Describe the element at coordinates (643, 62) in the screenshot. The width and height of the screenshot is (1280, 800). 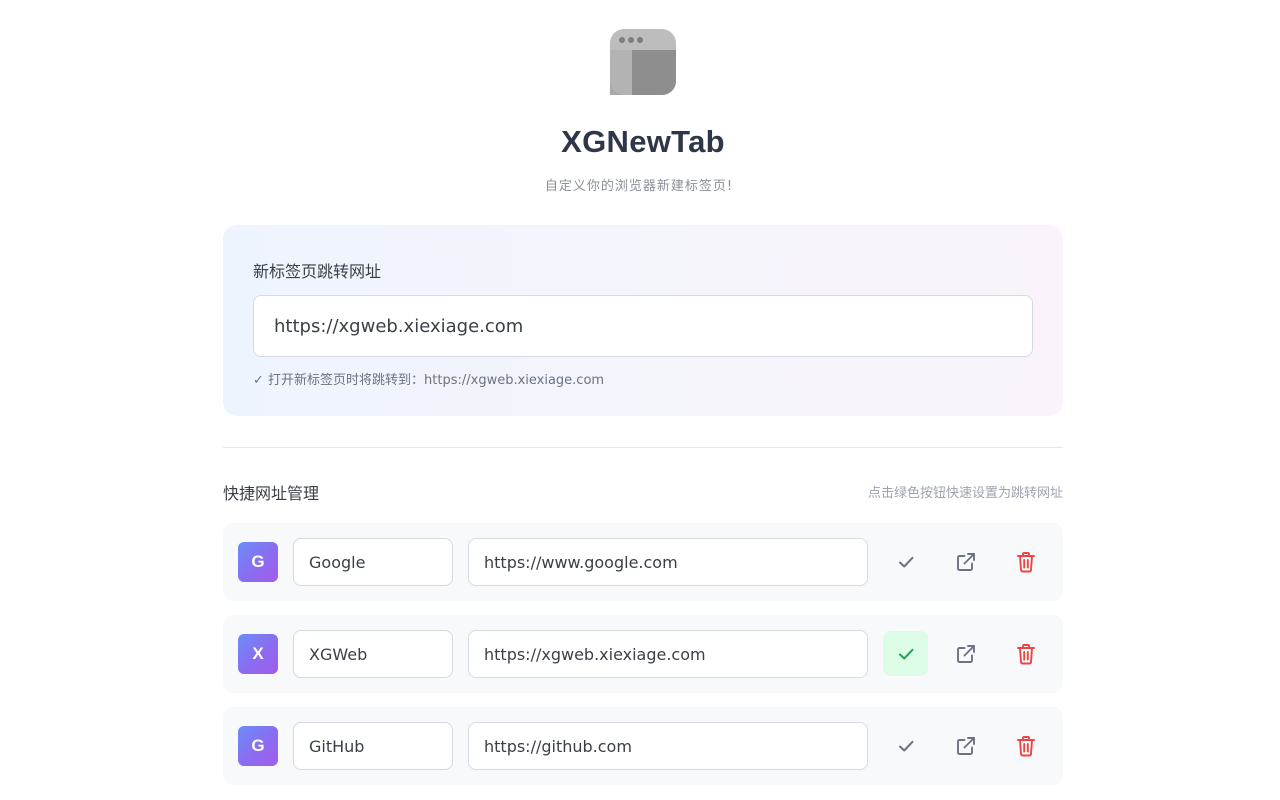
I see `browser-window-icon` at that location.